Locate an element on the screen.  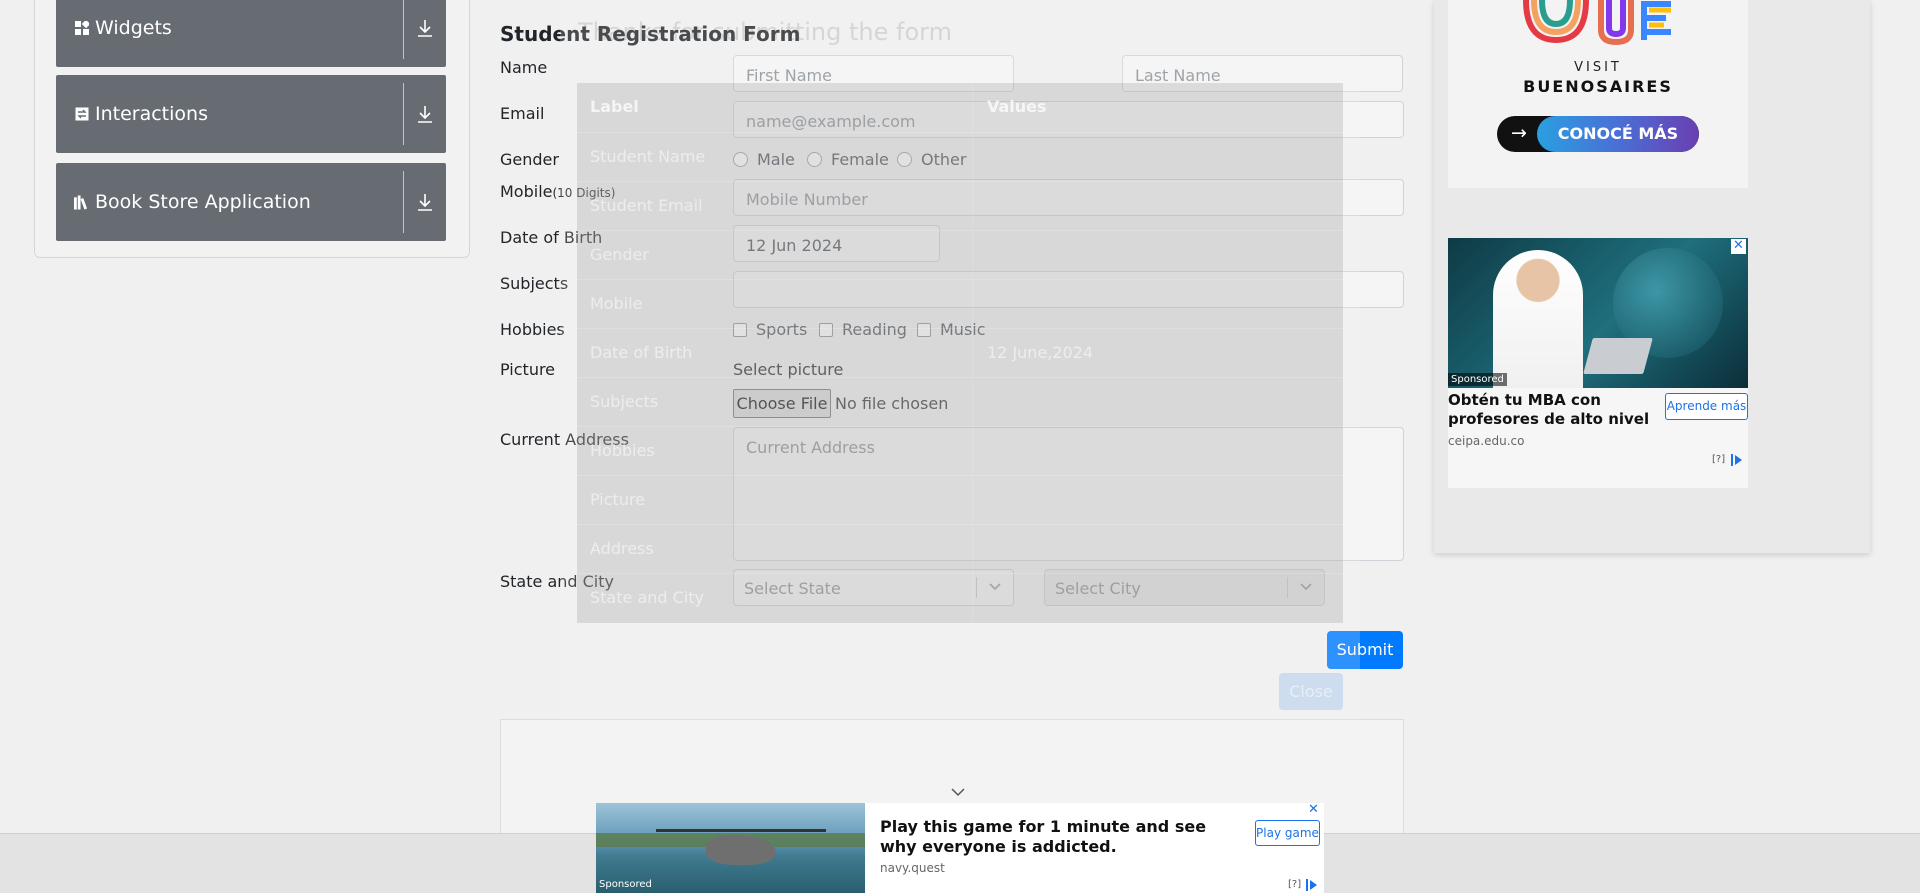
table-row: Date of Birth 12 June,2024 is located at coordinates (960, 352).